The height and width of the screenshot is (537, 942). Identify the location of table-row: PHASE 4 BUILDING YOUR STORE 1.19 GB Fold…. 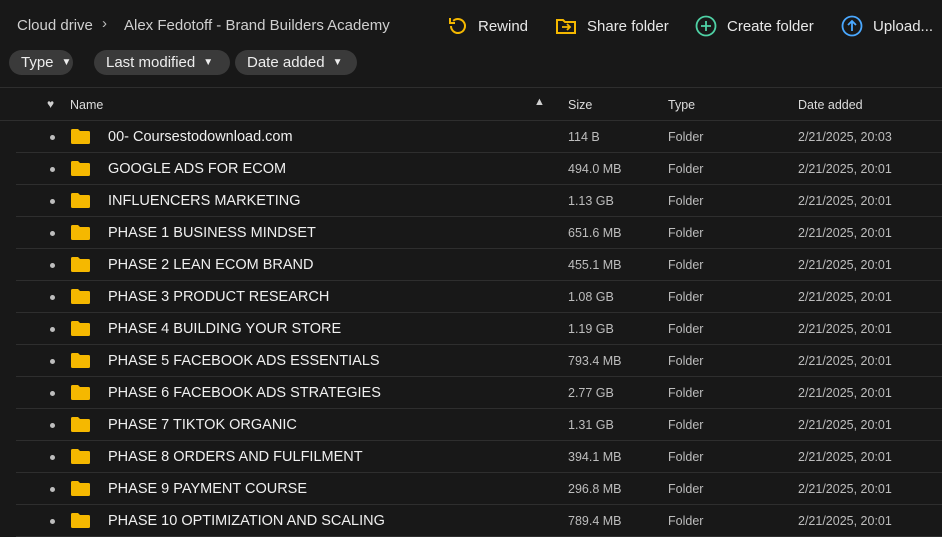
(479, 329).